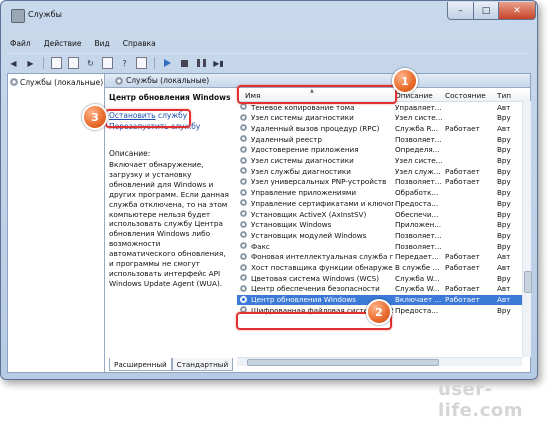 The image size is (550, 421). I want to click on tab-standard: Стандартный, so click(202, 364).